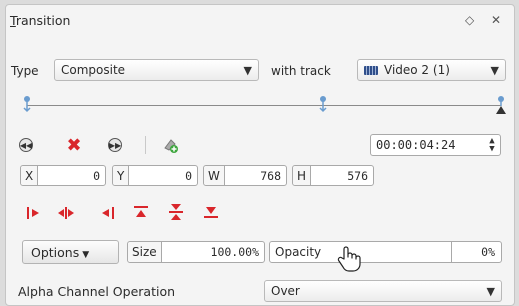  What do you see at coordinates (214, 175) in the screenshot?
I see `w-label: W` at bounding box center [214, 175].